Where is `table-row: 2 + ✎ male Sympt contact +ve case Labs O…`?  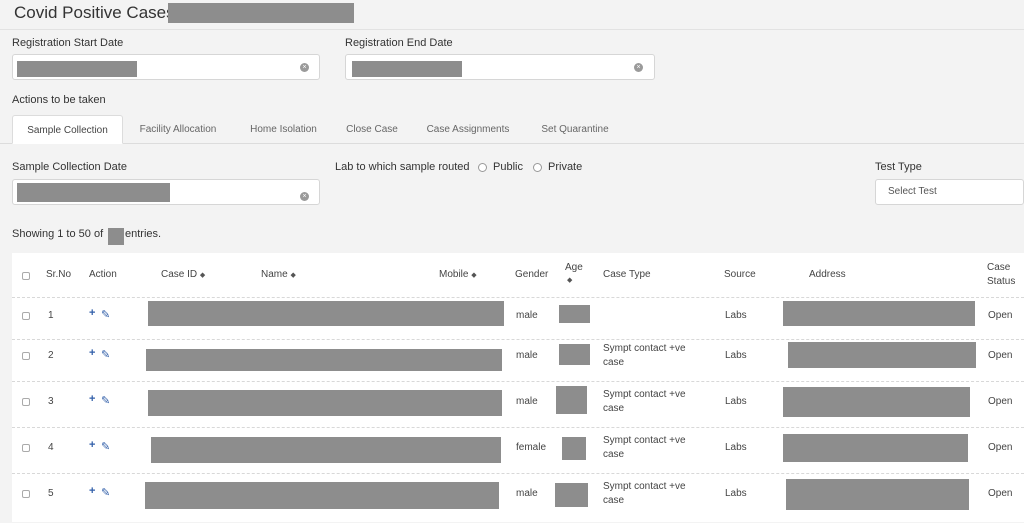 table-row: 2 + ✎ male Sympt contact +ve case Labs O… is located at coordinates (518, 360).